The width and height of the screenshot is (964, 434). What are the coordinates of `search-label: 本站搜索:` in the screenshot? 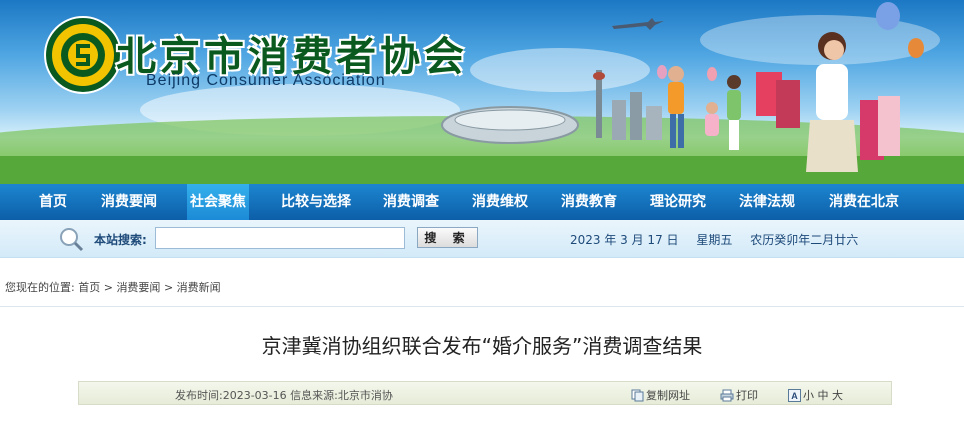 It's located at (120, 240).